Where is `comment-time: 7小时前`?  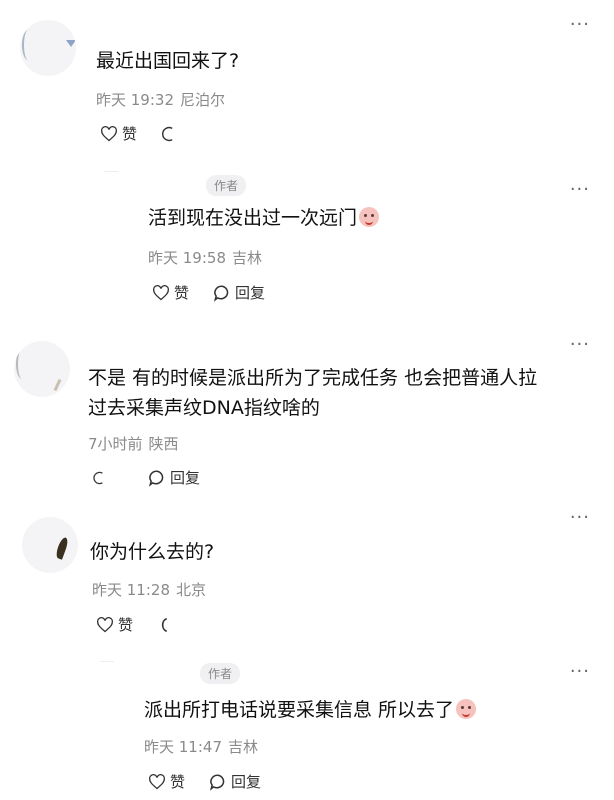
comment-time: 7小时前 is located at coordinates (115, 444).